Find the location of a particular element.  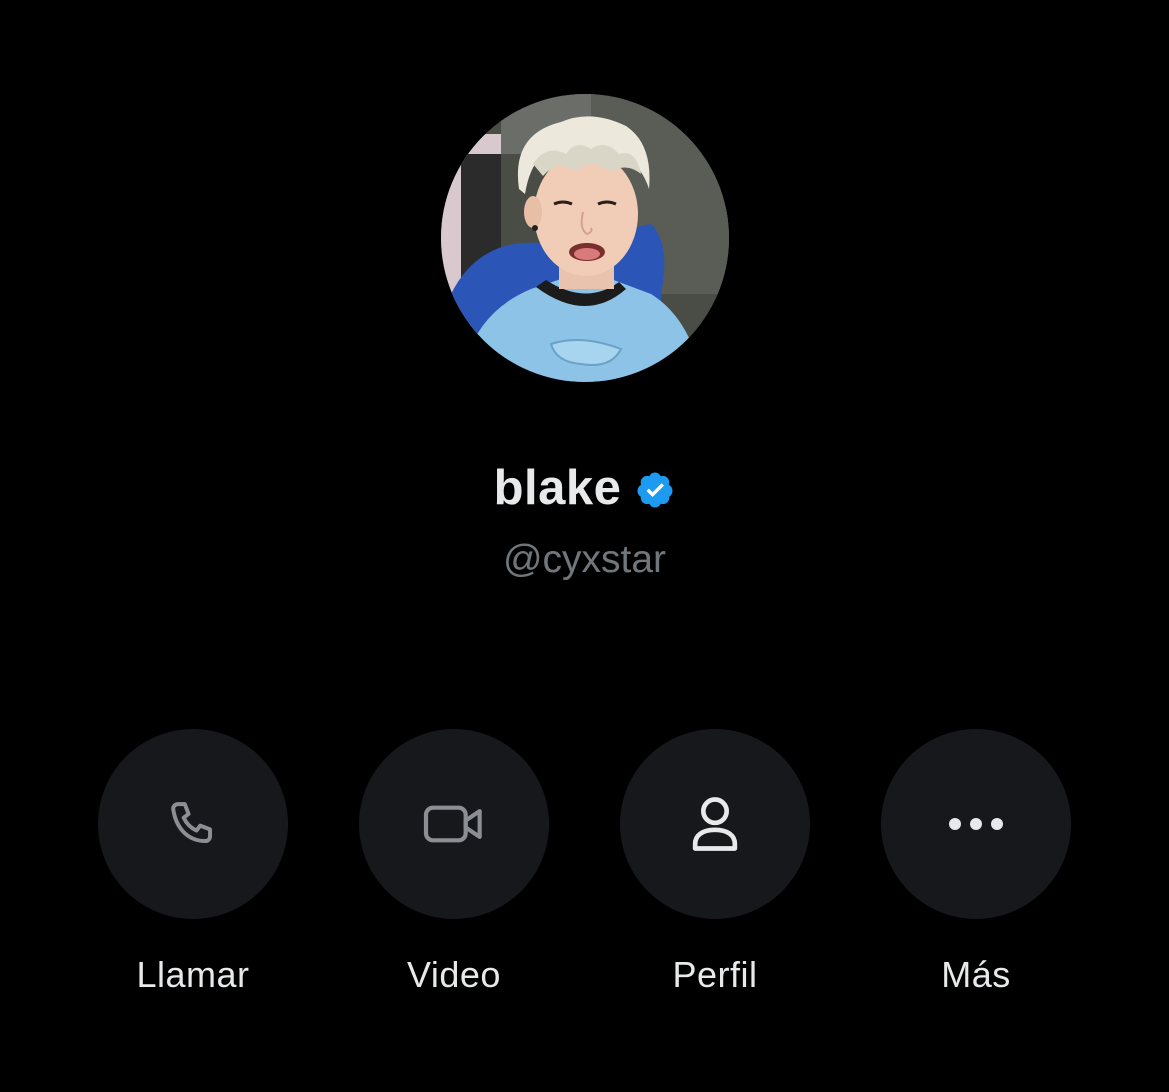

profile-action: Perfil is located at coordinates (715, 874).